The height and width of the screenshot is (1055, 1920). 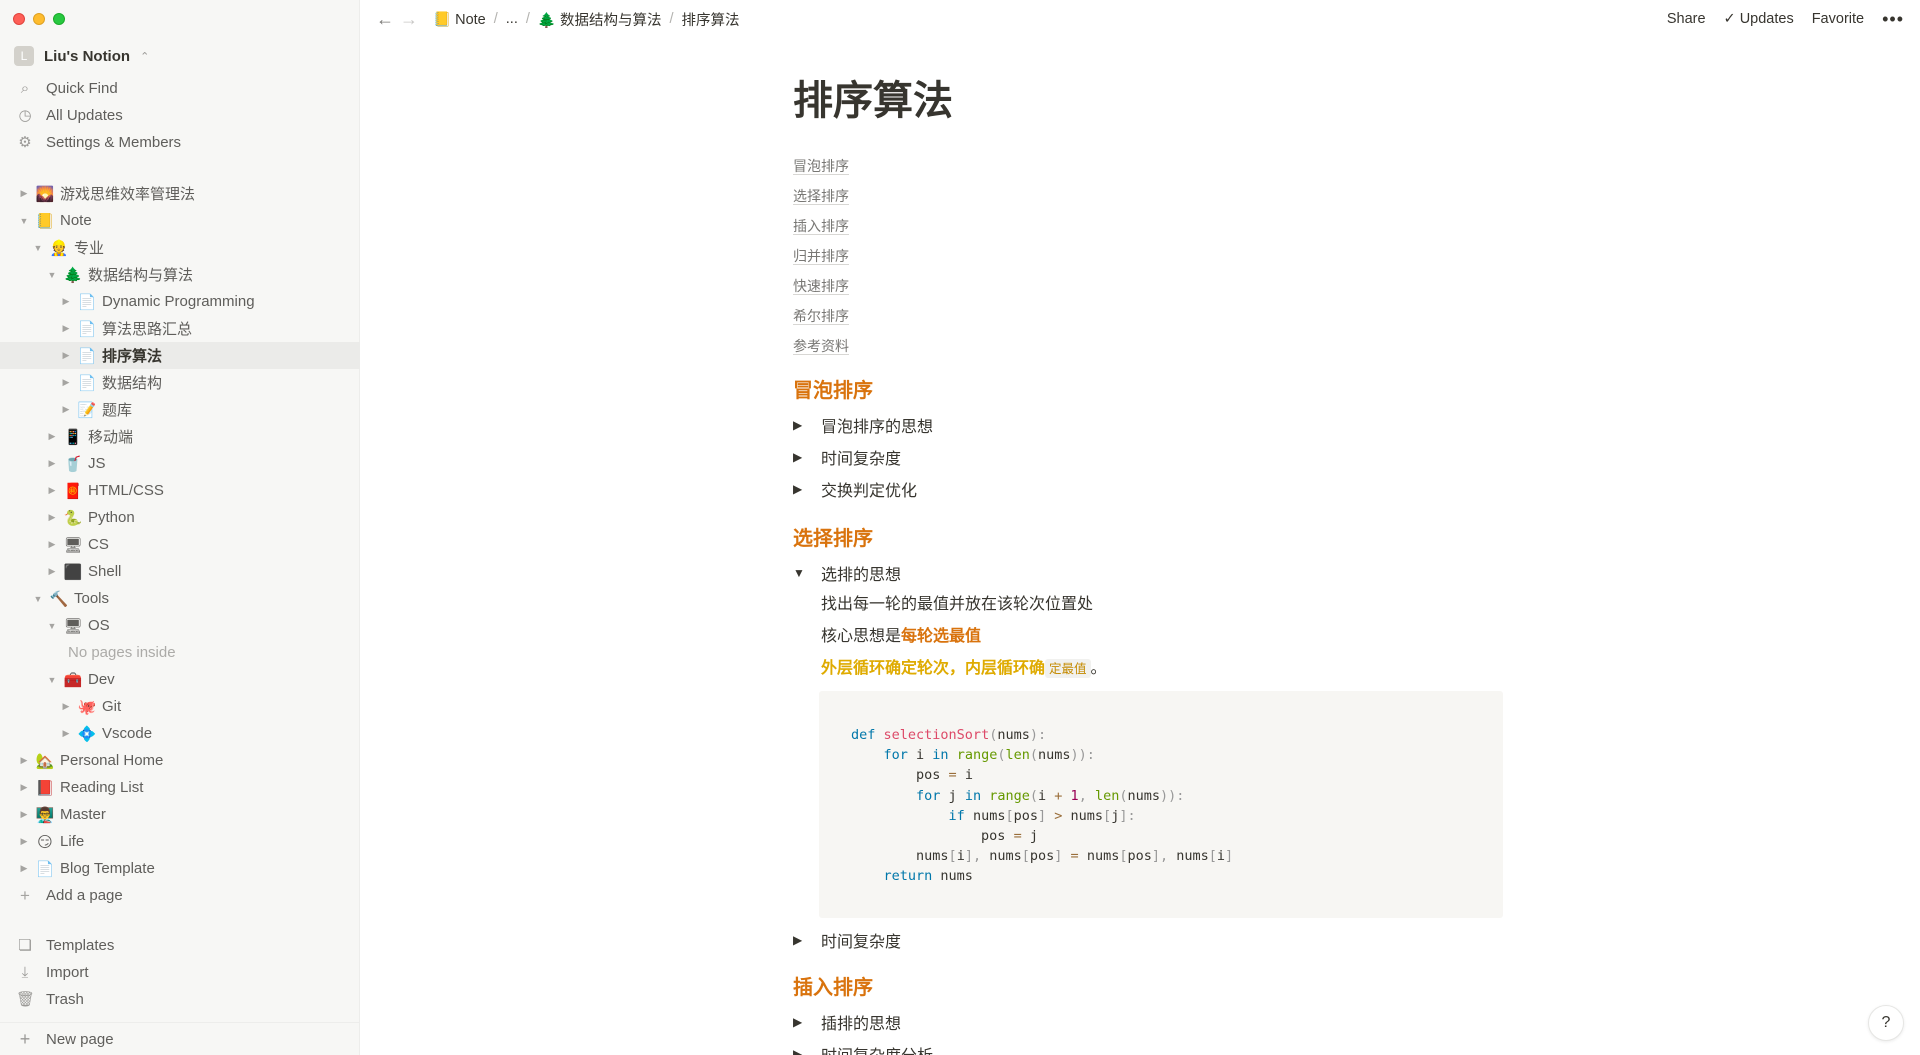 I want to click on tree-item-数据结构: ▶ 📄 数据结构, so click(x=180, y=382).